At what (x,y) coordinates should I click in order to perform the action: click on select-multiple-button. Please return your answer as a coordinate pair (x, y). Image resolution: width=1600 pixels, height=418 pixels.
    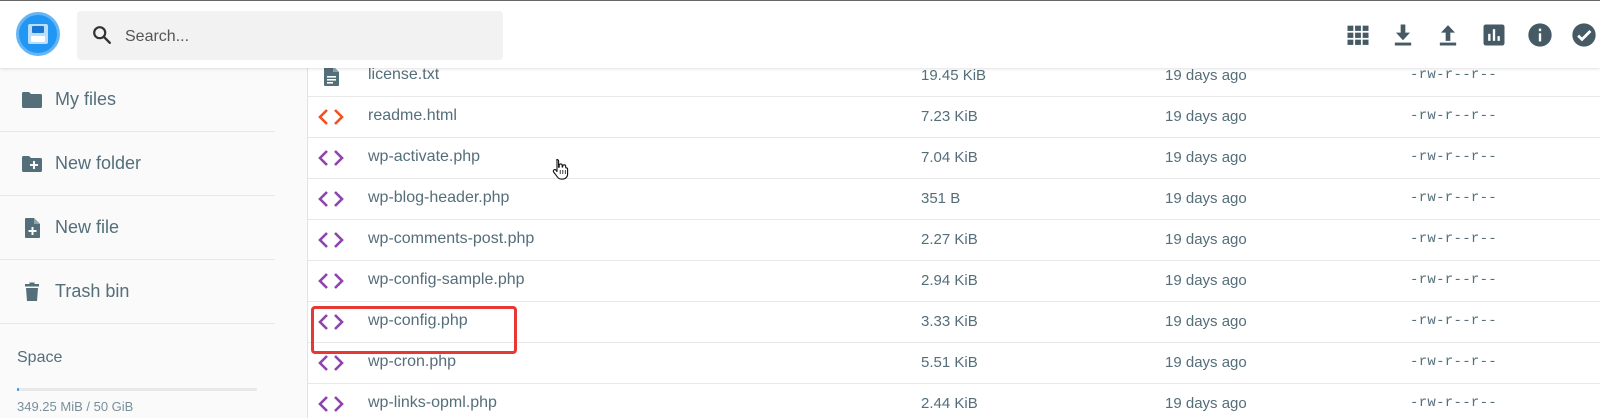
    Looking at the image, I should click on (1584, 35).